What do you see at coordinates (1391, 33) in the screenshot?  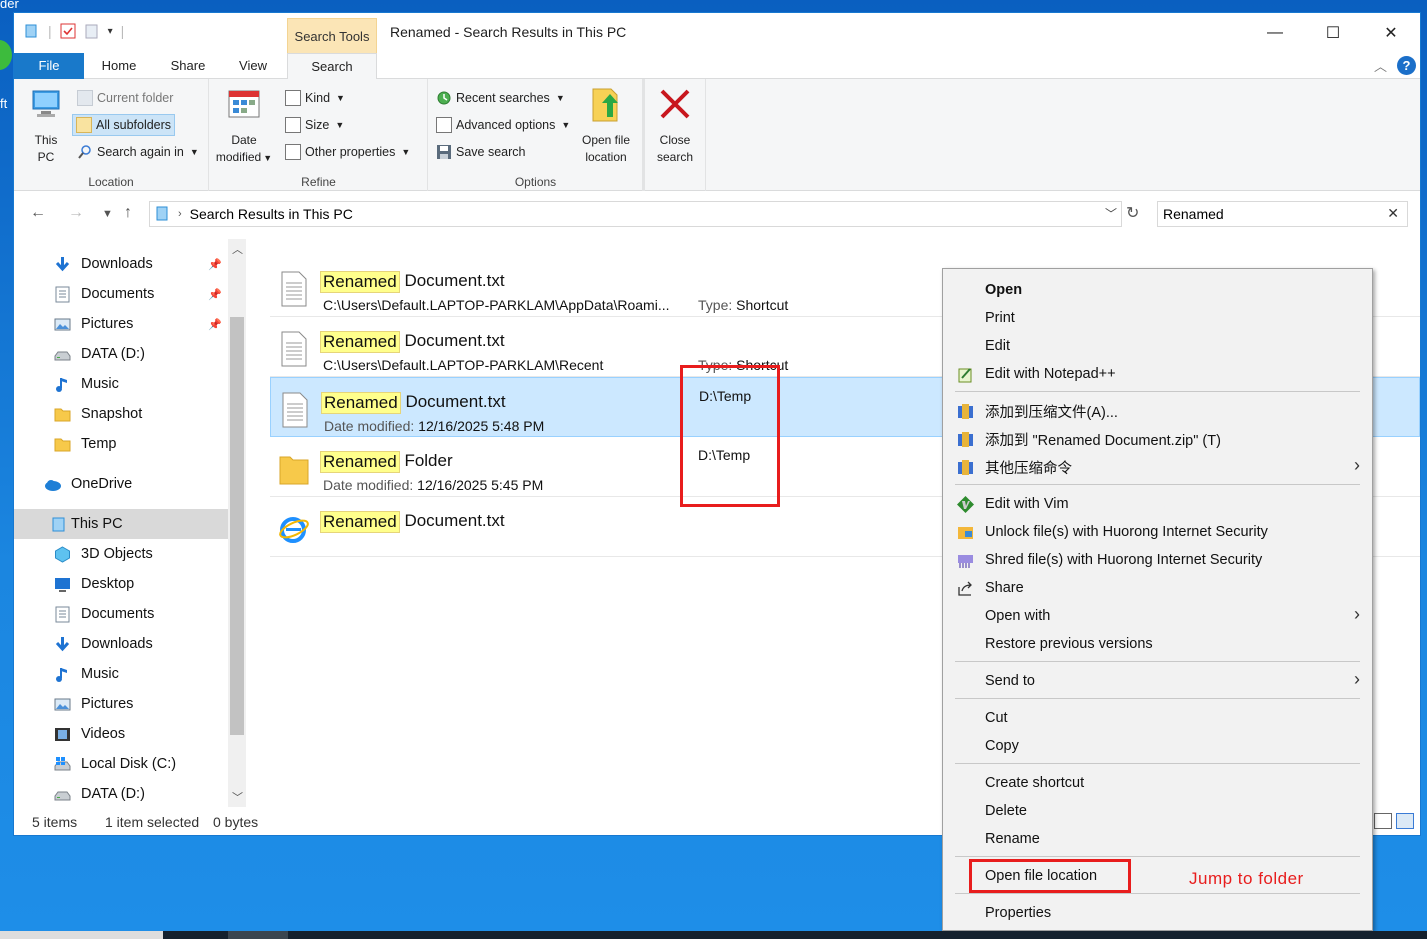 I see `close-button: ✕` at bounding box center [1391, 33].